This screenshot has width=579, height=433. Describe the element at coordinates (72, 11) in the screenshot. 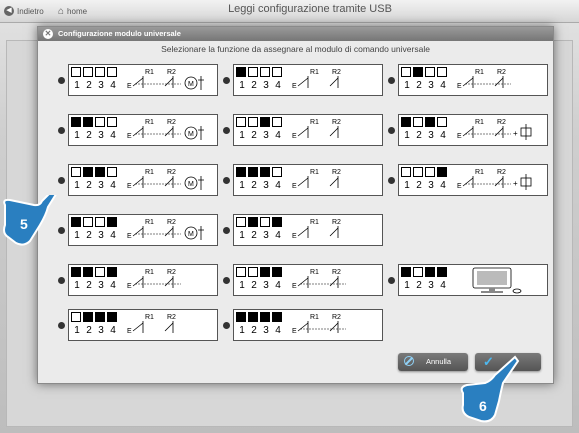

I see `home-button: ⌂ home` at that location.